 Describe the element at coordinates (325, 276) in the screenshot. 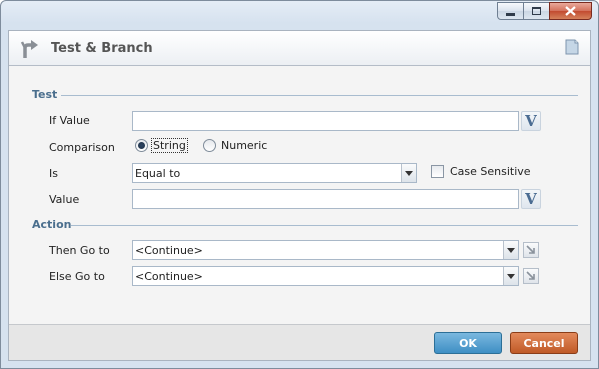

I see `else-go-to-select: <Continue>` at that location.